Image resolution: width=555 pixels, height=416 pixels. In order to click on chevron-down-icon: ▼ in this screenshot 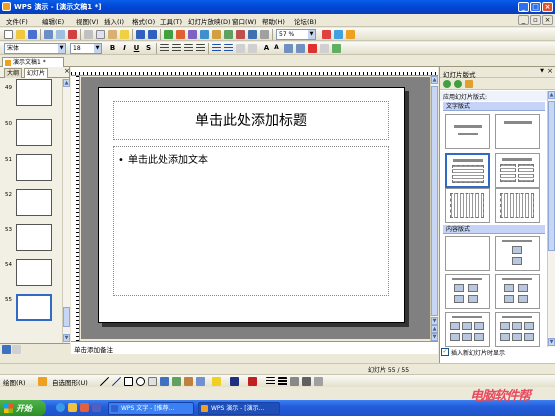, I will do `click(542, 71)`.